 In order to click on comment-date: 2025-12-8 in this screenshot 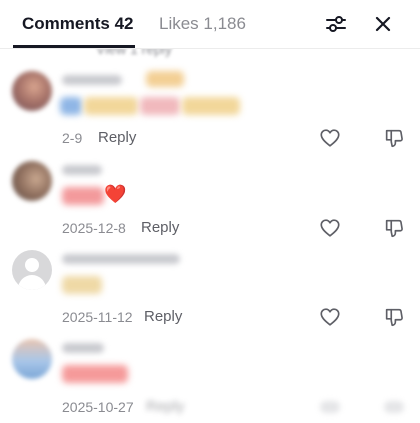, I will do `click(94, 228)`.